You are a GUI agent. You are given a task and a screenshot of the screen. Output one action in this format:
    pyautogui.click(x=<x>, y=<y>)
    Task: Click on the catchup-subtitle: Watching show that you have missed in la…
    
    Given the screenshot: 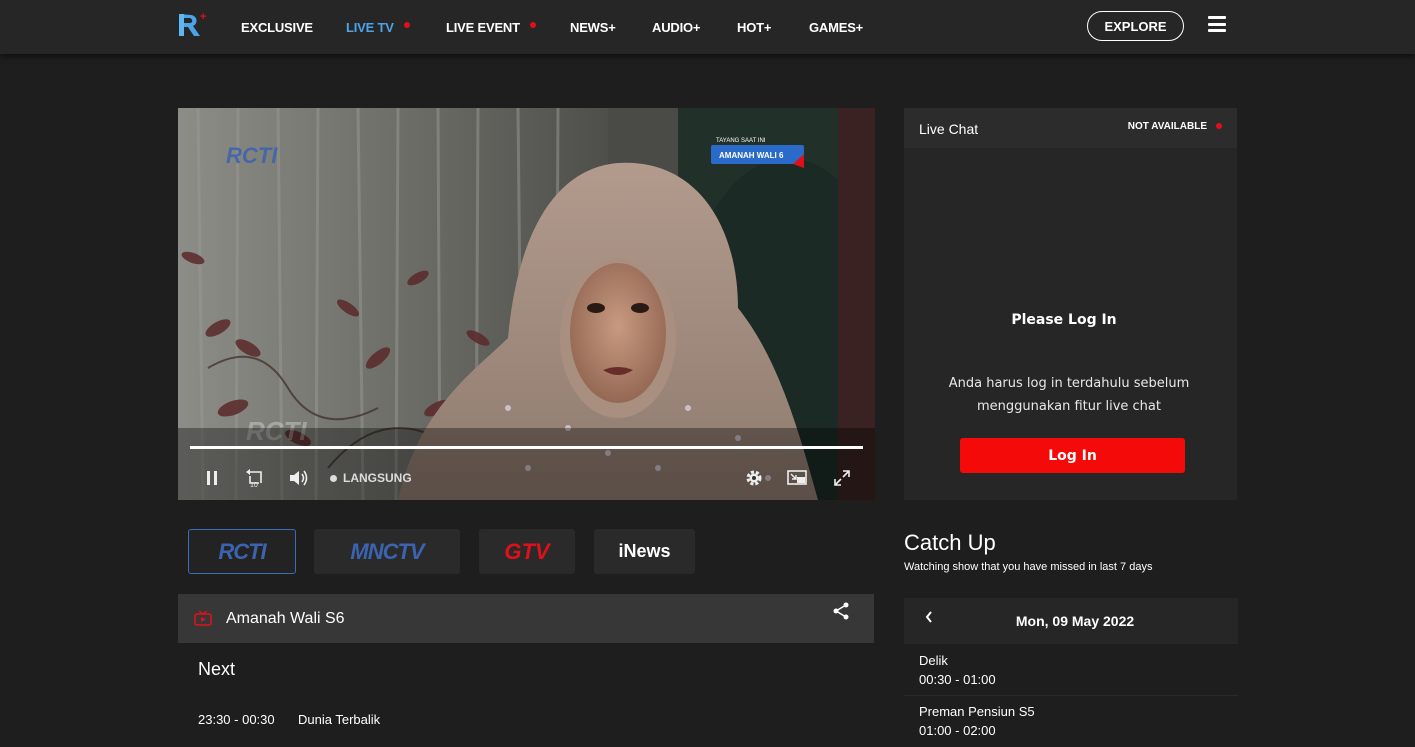 What is the action you would take?
    pyautogui.click(x=1028, y=567)
    